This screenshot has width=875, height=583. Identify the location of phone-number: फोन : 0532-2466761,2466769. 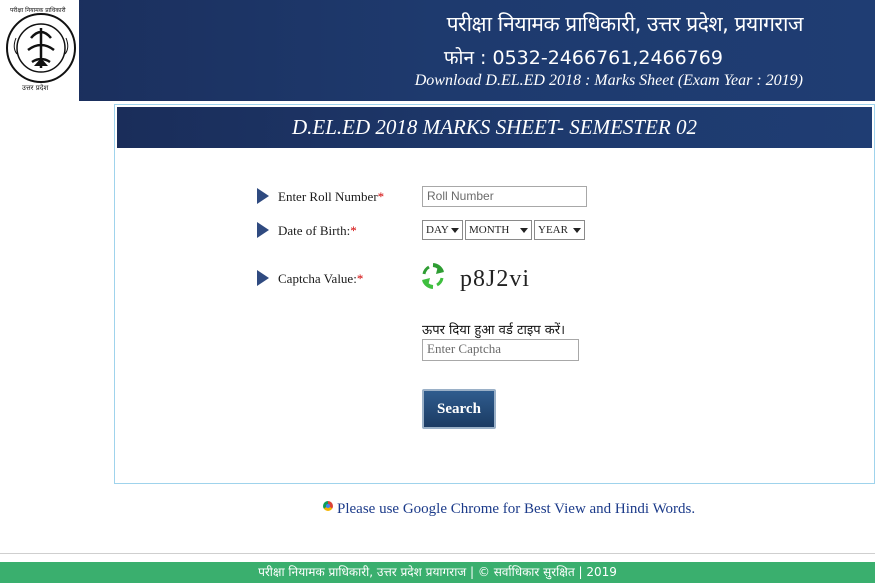
(583, 58).